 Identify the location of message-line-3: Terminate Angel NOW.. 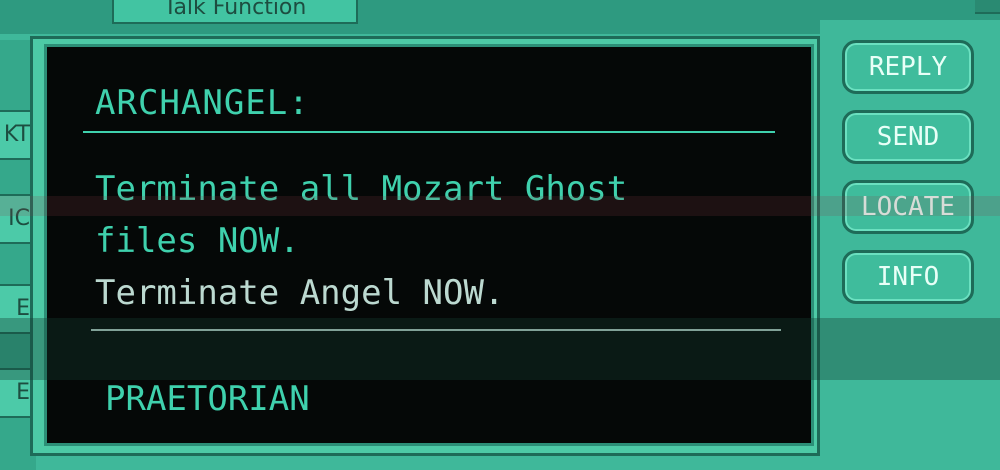
(300, 293).